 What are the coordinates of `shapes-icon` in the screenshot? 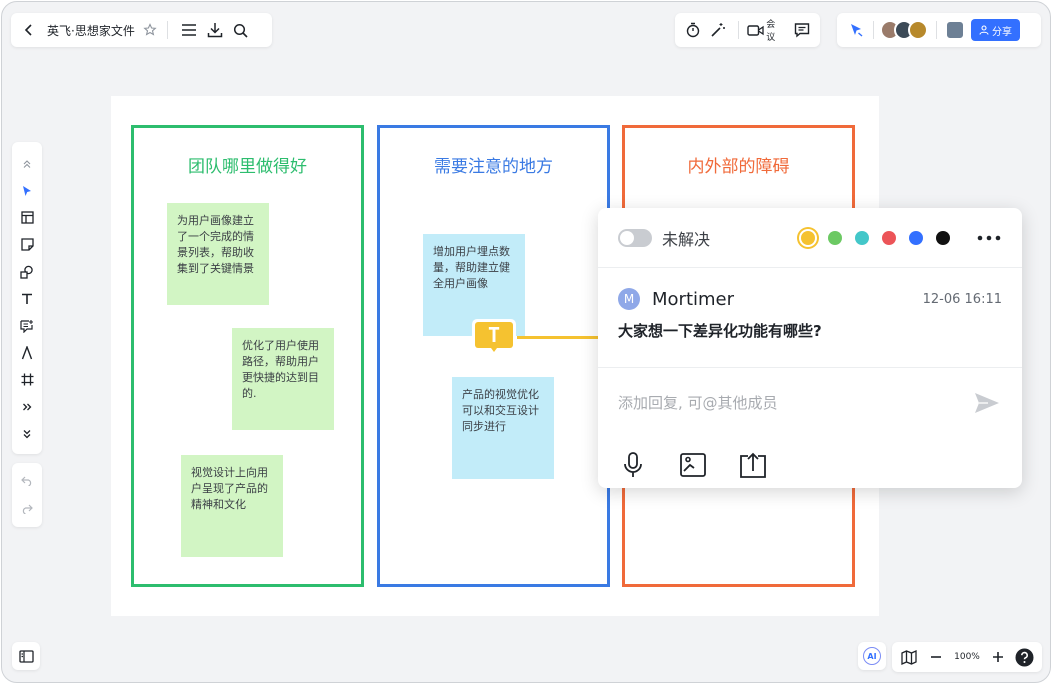 It's located at (27, 271).